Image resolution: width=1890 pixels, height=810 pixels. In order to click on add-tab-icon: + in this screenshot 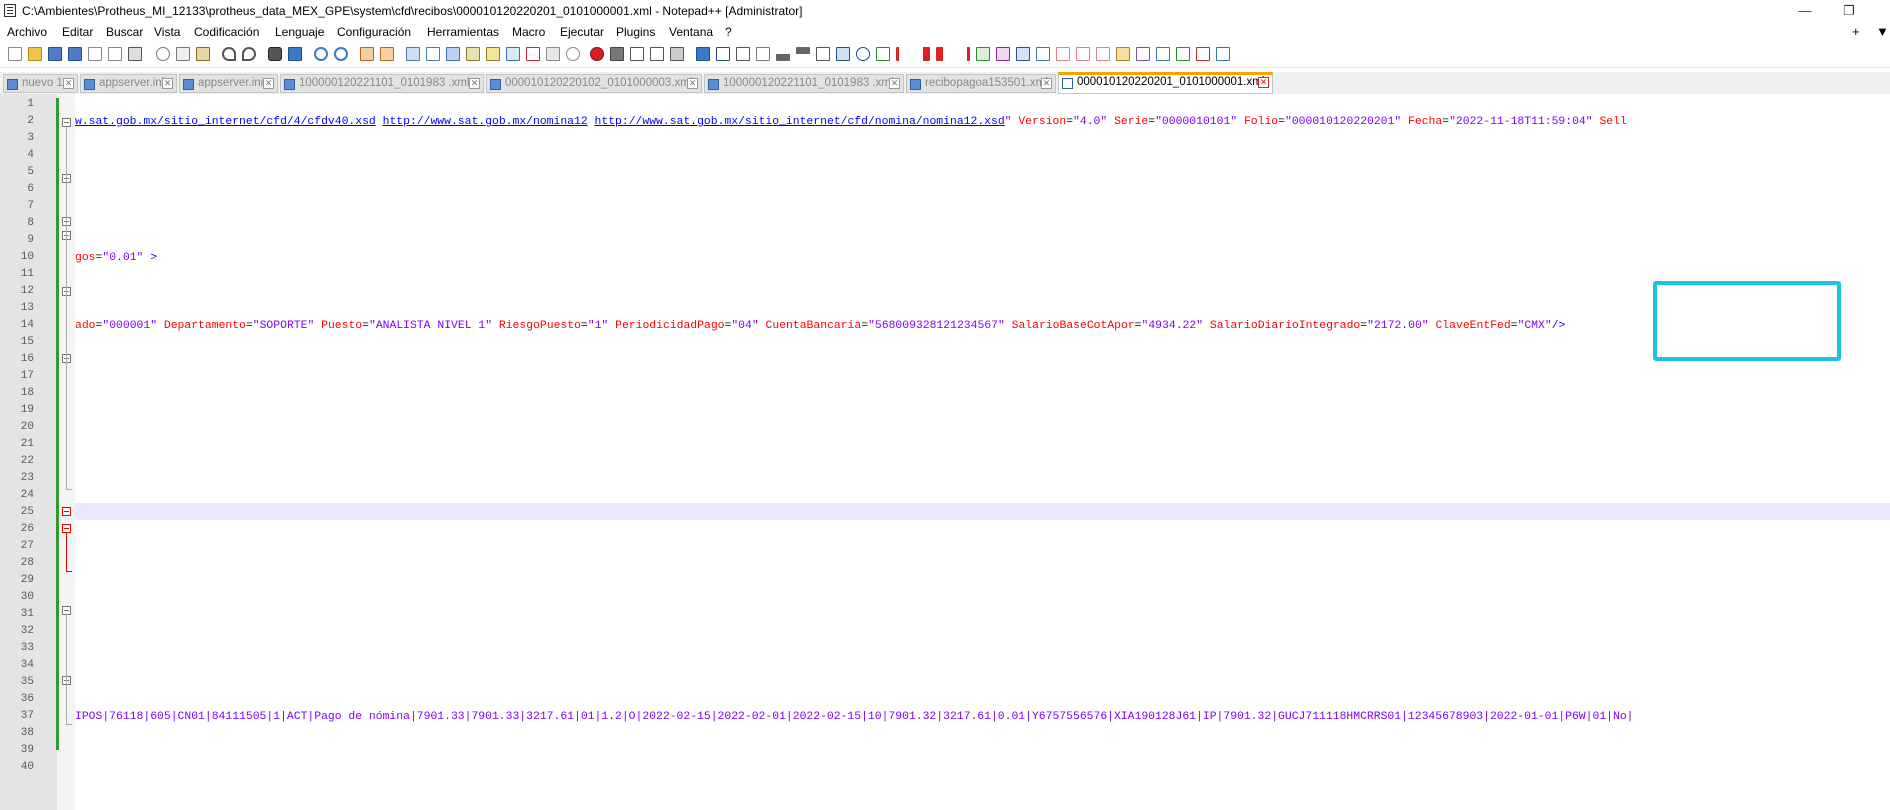, I will do `click(1856, 31)`.